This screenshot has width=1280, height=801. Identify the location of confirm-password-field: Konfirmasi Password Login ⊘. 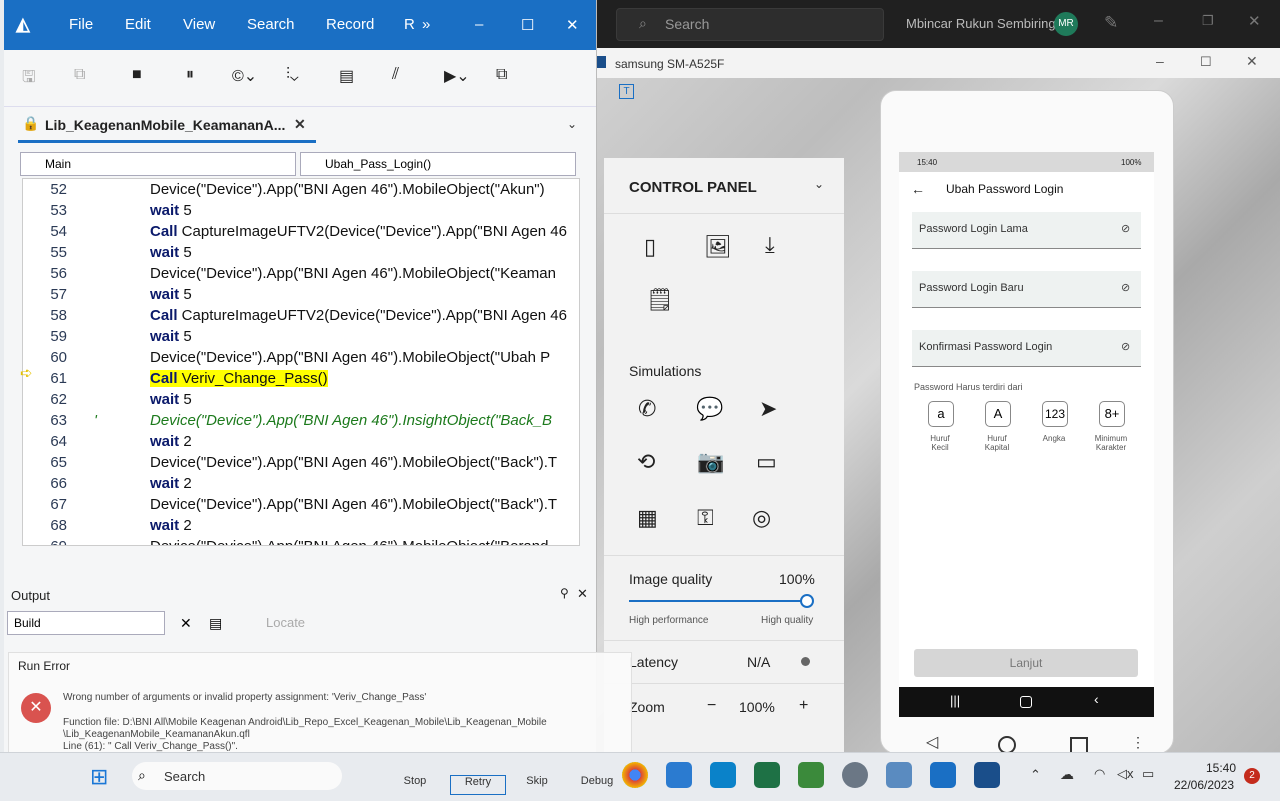
(1026, 348).